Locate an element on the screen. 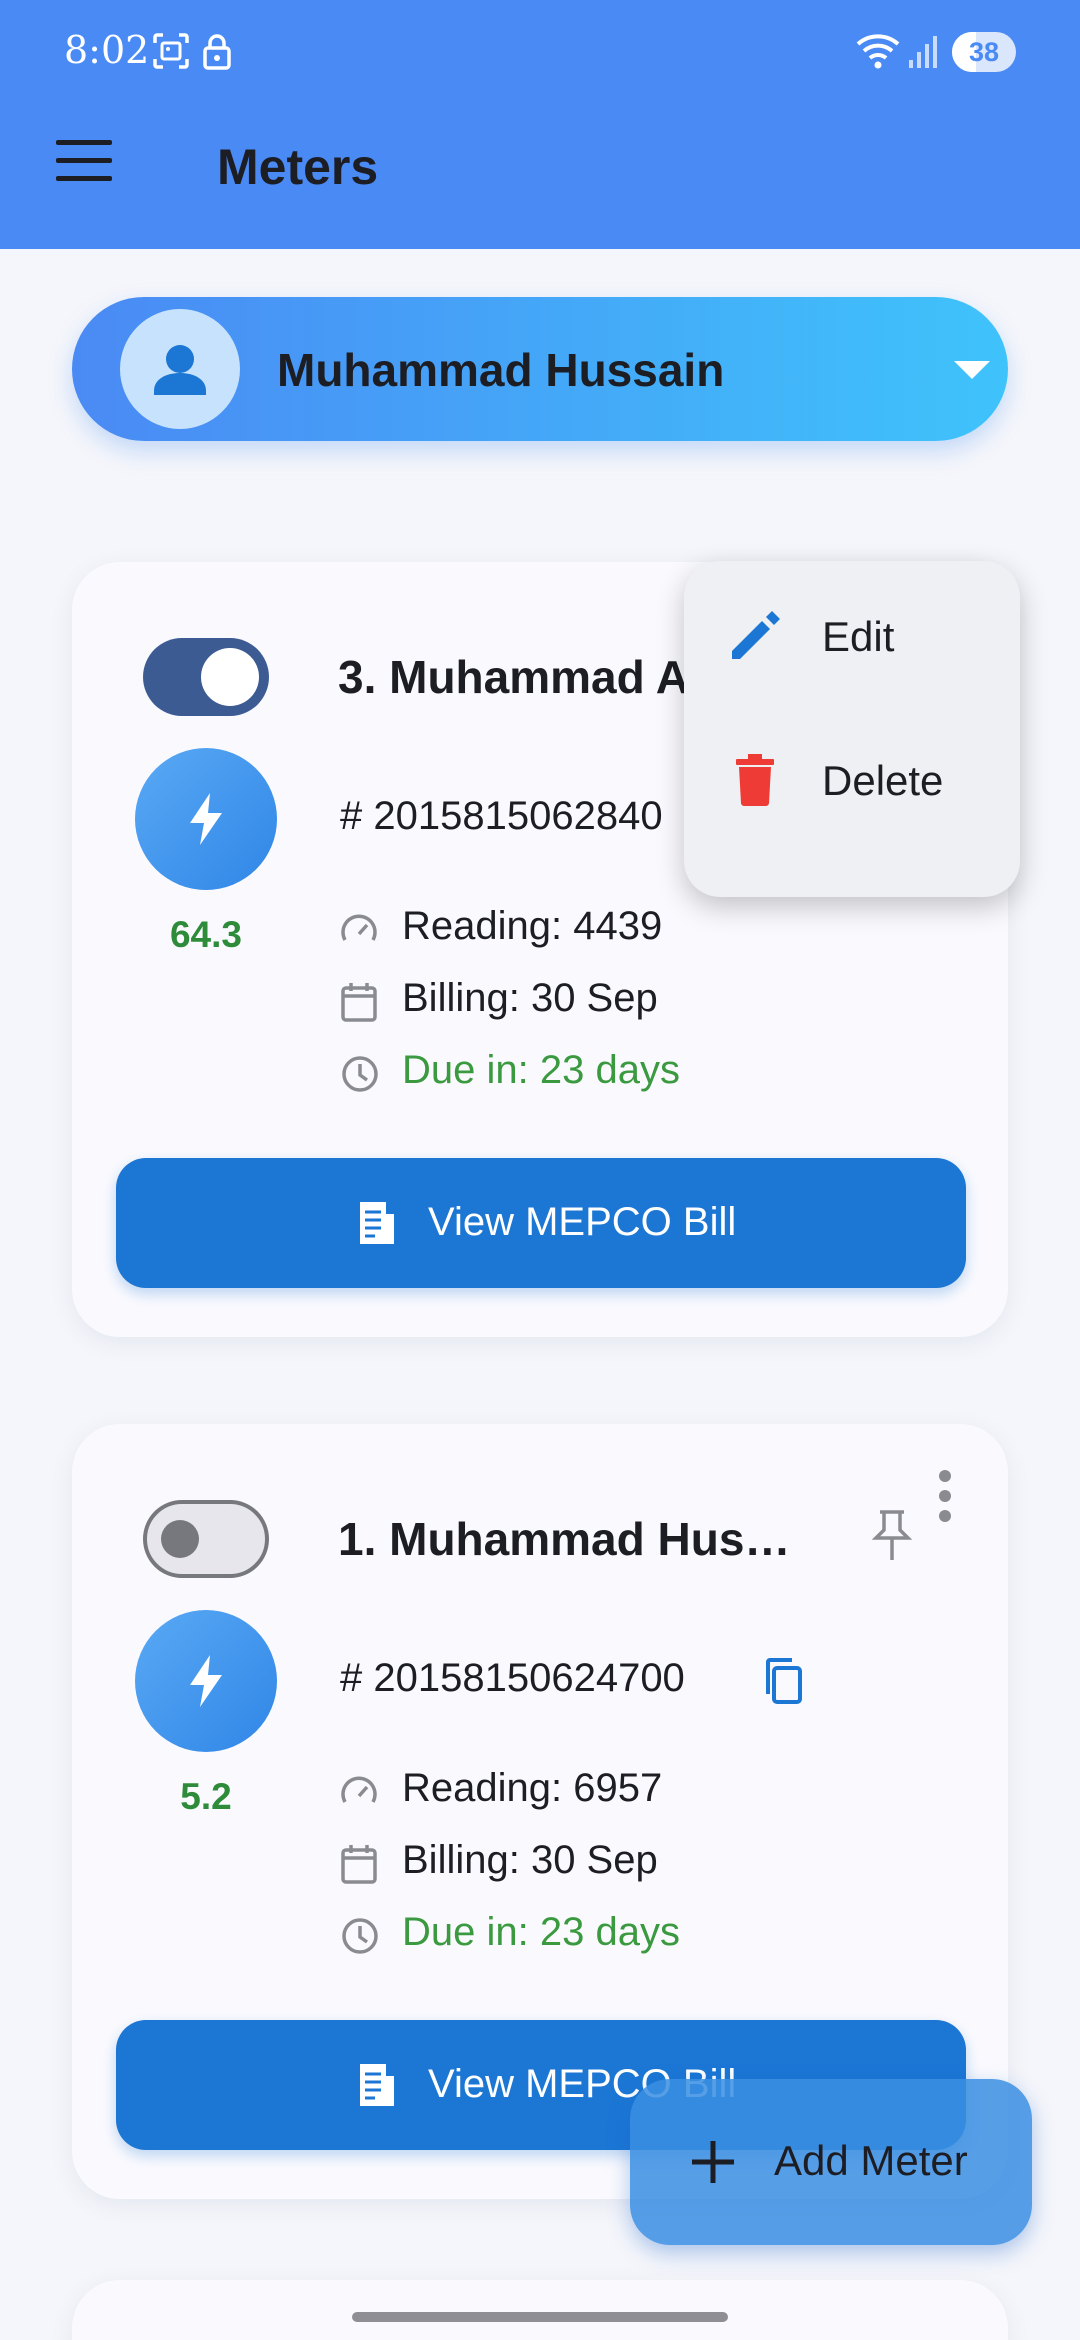  reading-text: Reading: 6957 is located at coordinates (532, 1788).